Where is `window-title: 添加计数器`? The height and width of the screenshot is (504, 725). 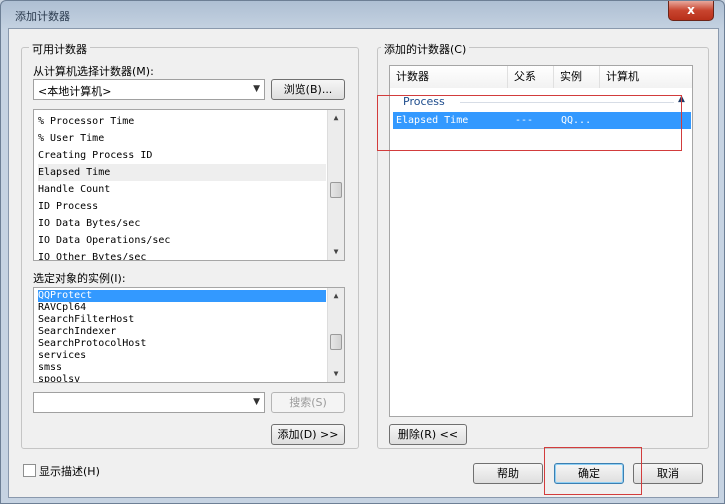
window-title: 添加计数器 is located at coordinates (42, 16).